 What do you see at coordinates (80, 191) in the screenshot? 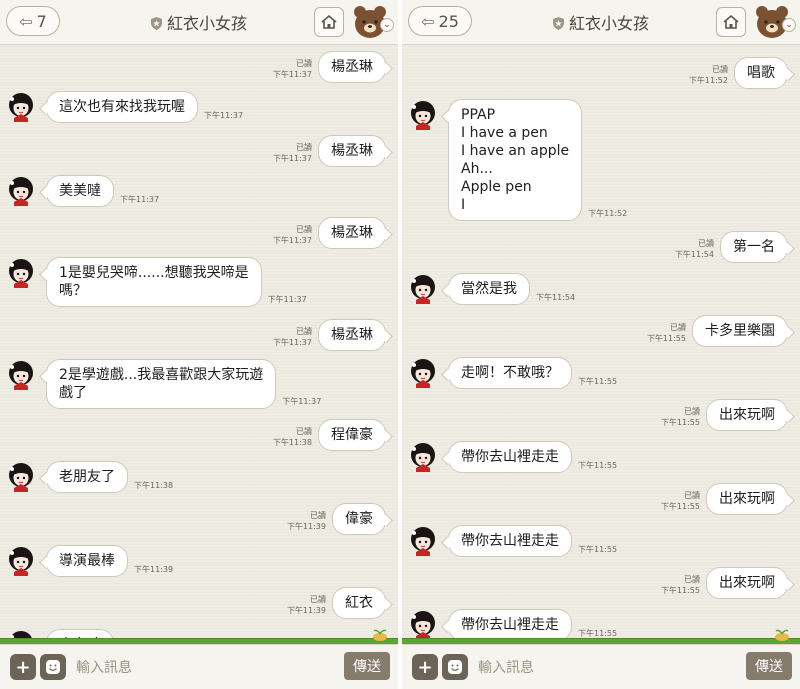
I see `message-bubble: 美美噠` at bounding box center [80, 191].